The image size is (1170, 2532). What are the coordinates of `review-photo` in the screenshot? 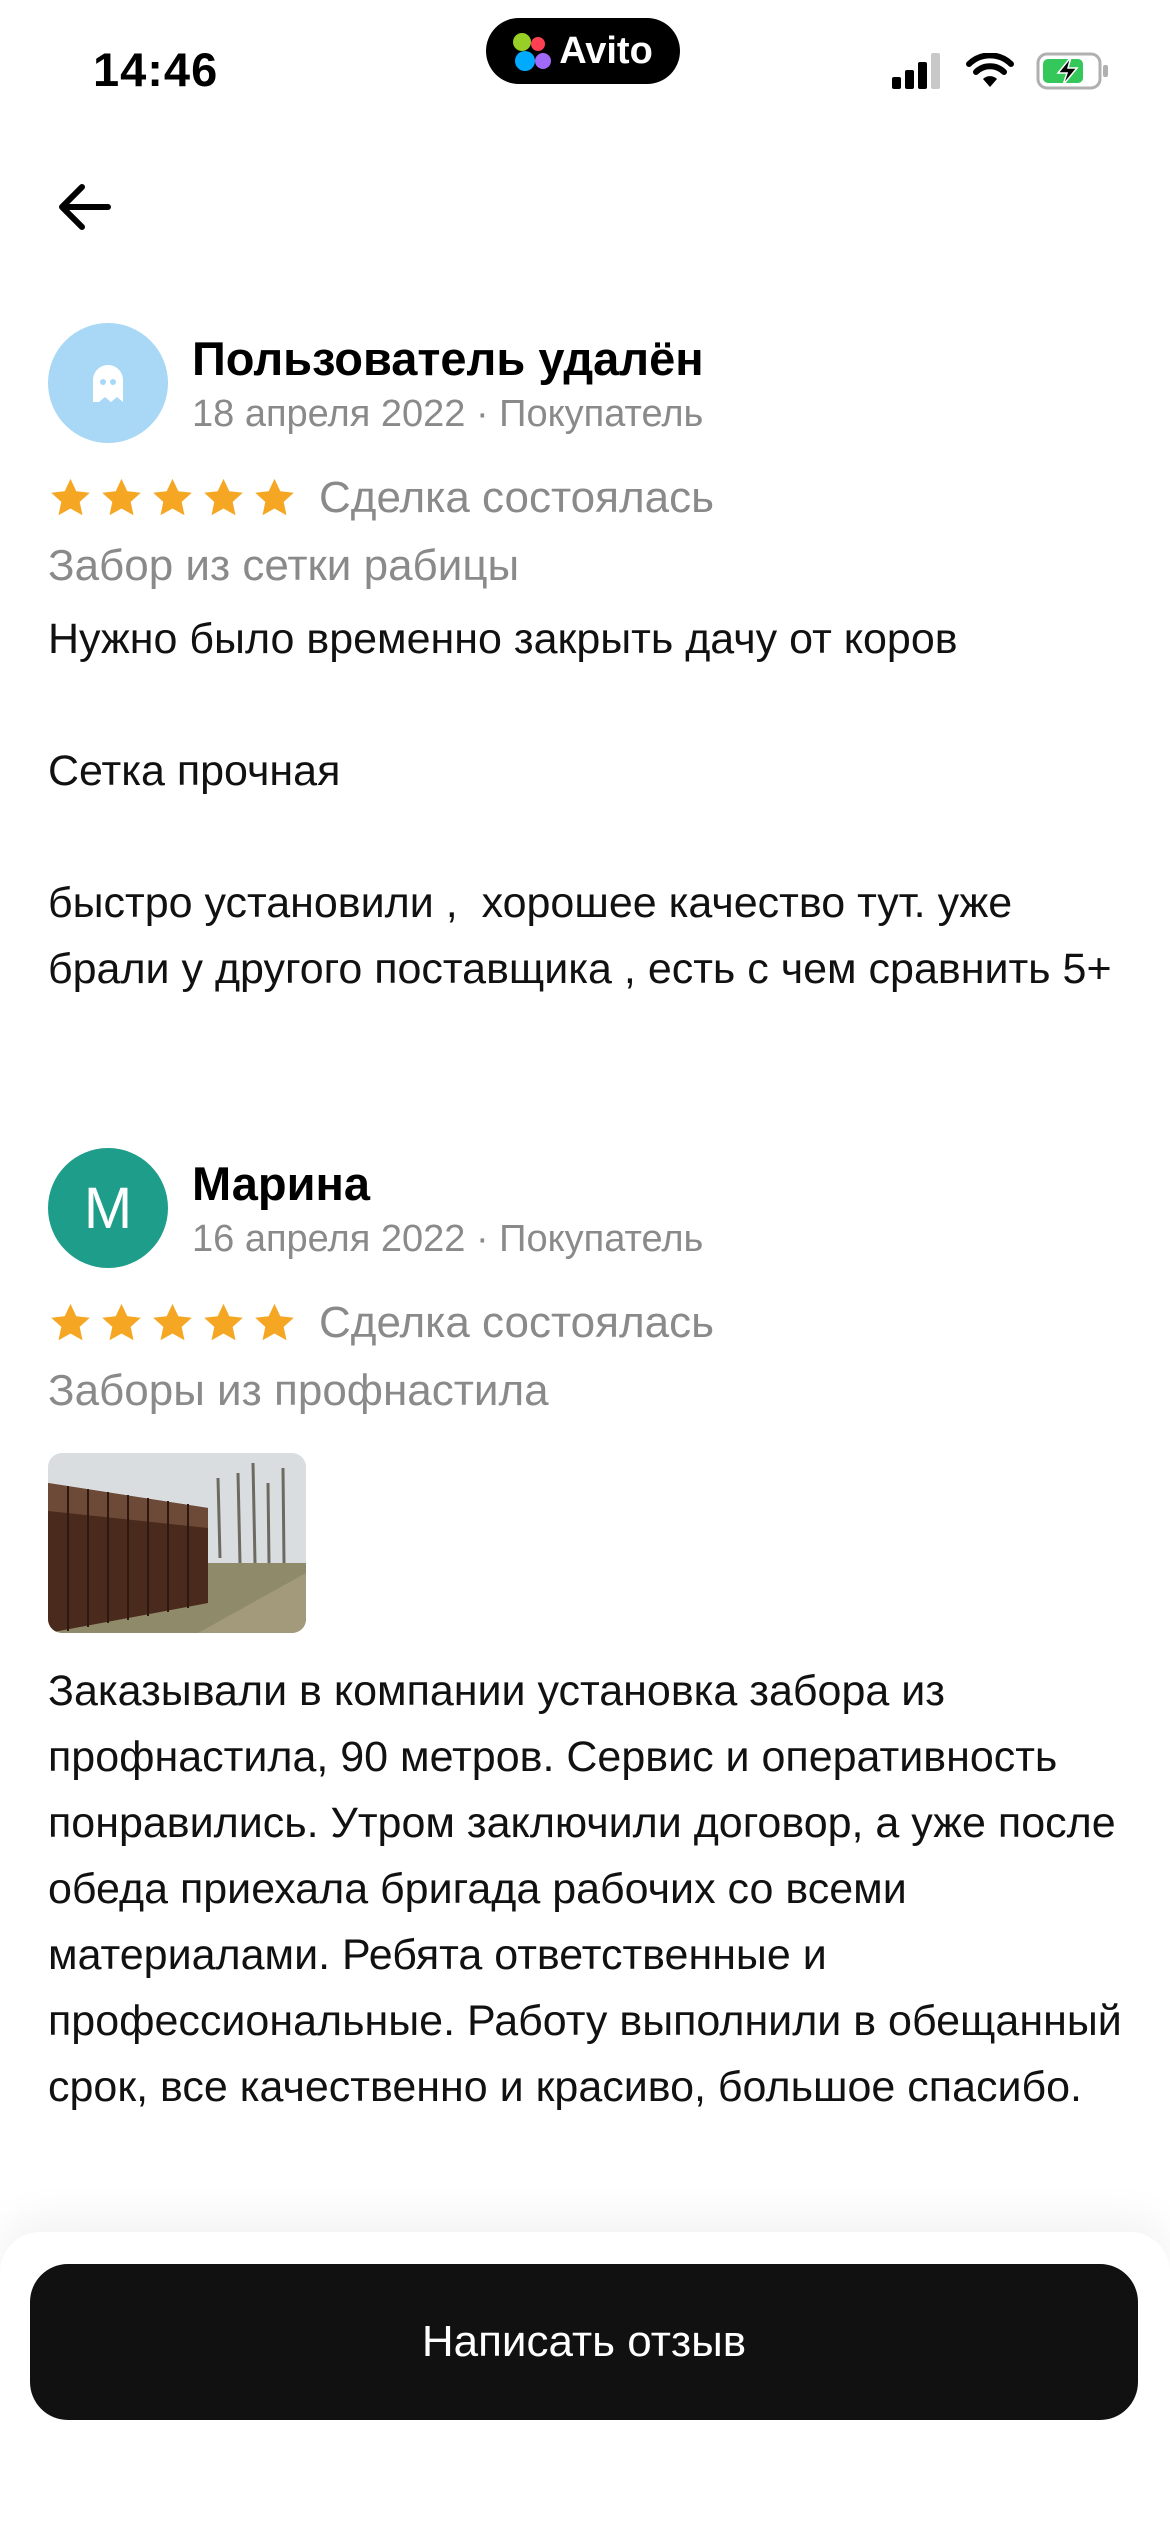 It's located at (177, 1543).